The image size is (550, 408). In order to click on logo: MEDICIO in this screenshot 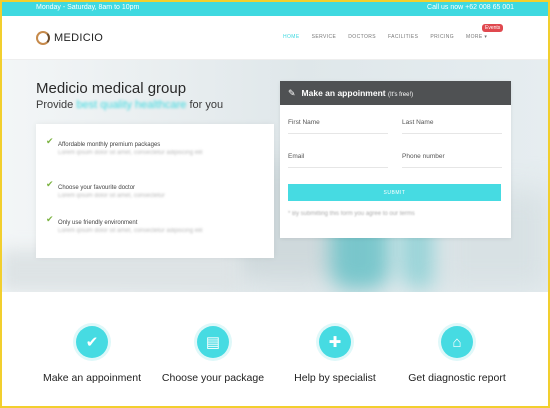, I will do `click(69, 38)`.